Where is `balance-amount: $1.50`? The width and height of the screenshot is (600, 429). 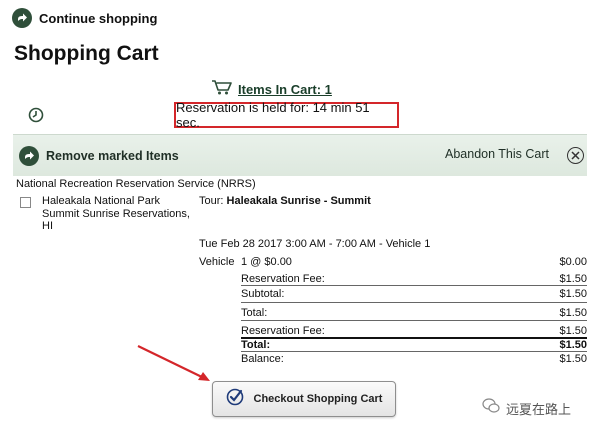 balance-amount: $1.50 is located at coordinates (573, 359).